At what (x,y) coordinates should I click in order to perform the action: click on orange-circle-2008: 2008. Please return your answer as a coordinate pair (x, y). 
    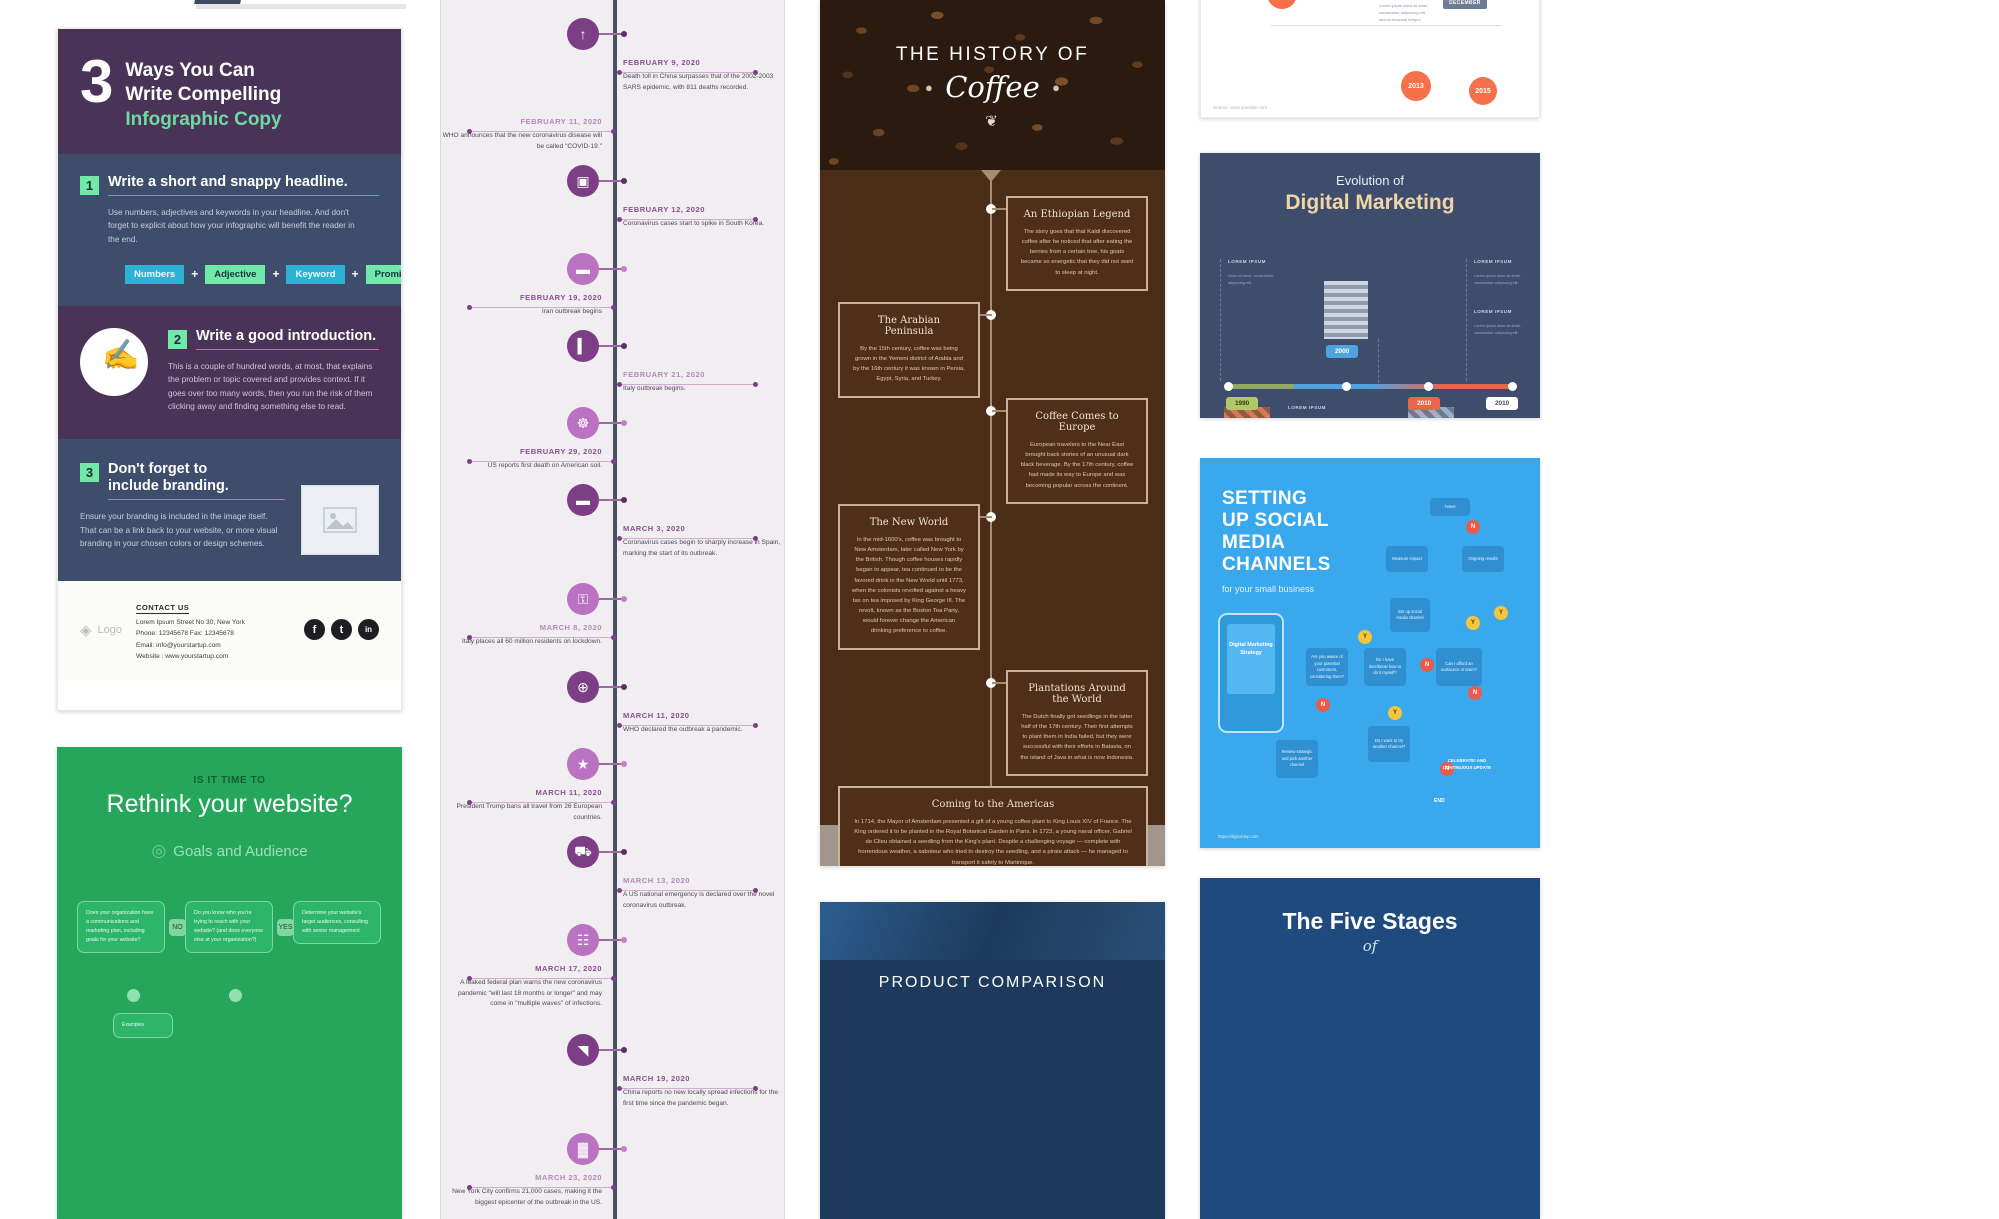
    Looking at the image, I should click on (1282, 4).